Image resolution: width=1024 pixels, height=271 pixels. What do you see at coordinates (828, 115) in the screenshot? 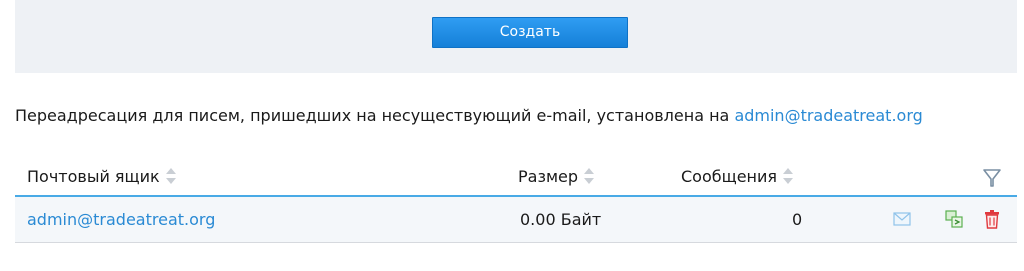
I see `forwarding-email-link: admin@tradeatreat.org` at bounding box center [828, 115].